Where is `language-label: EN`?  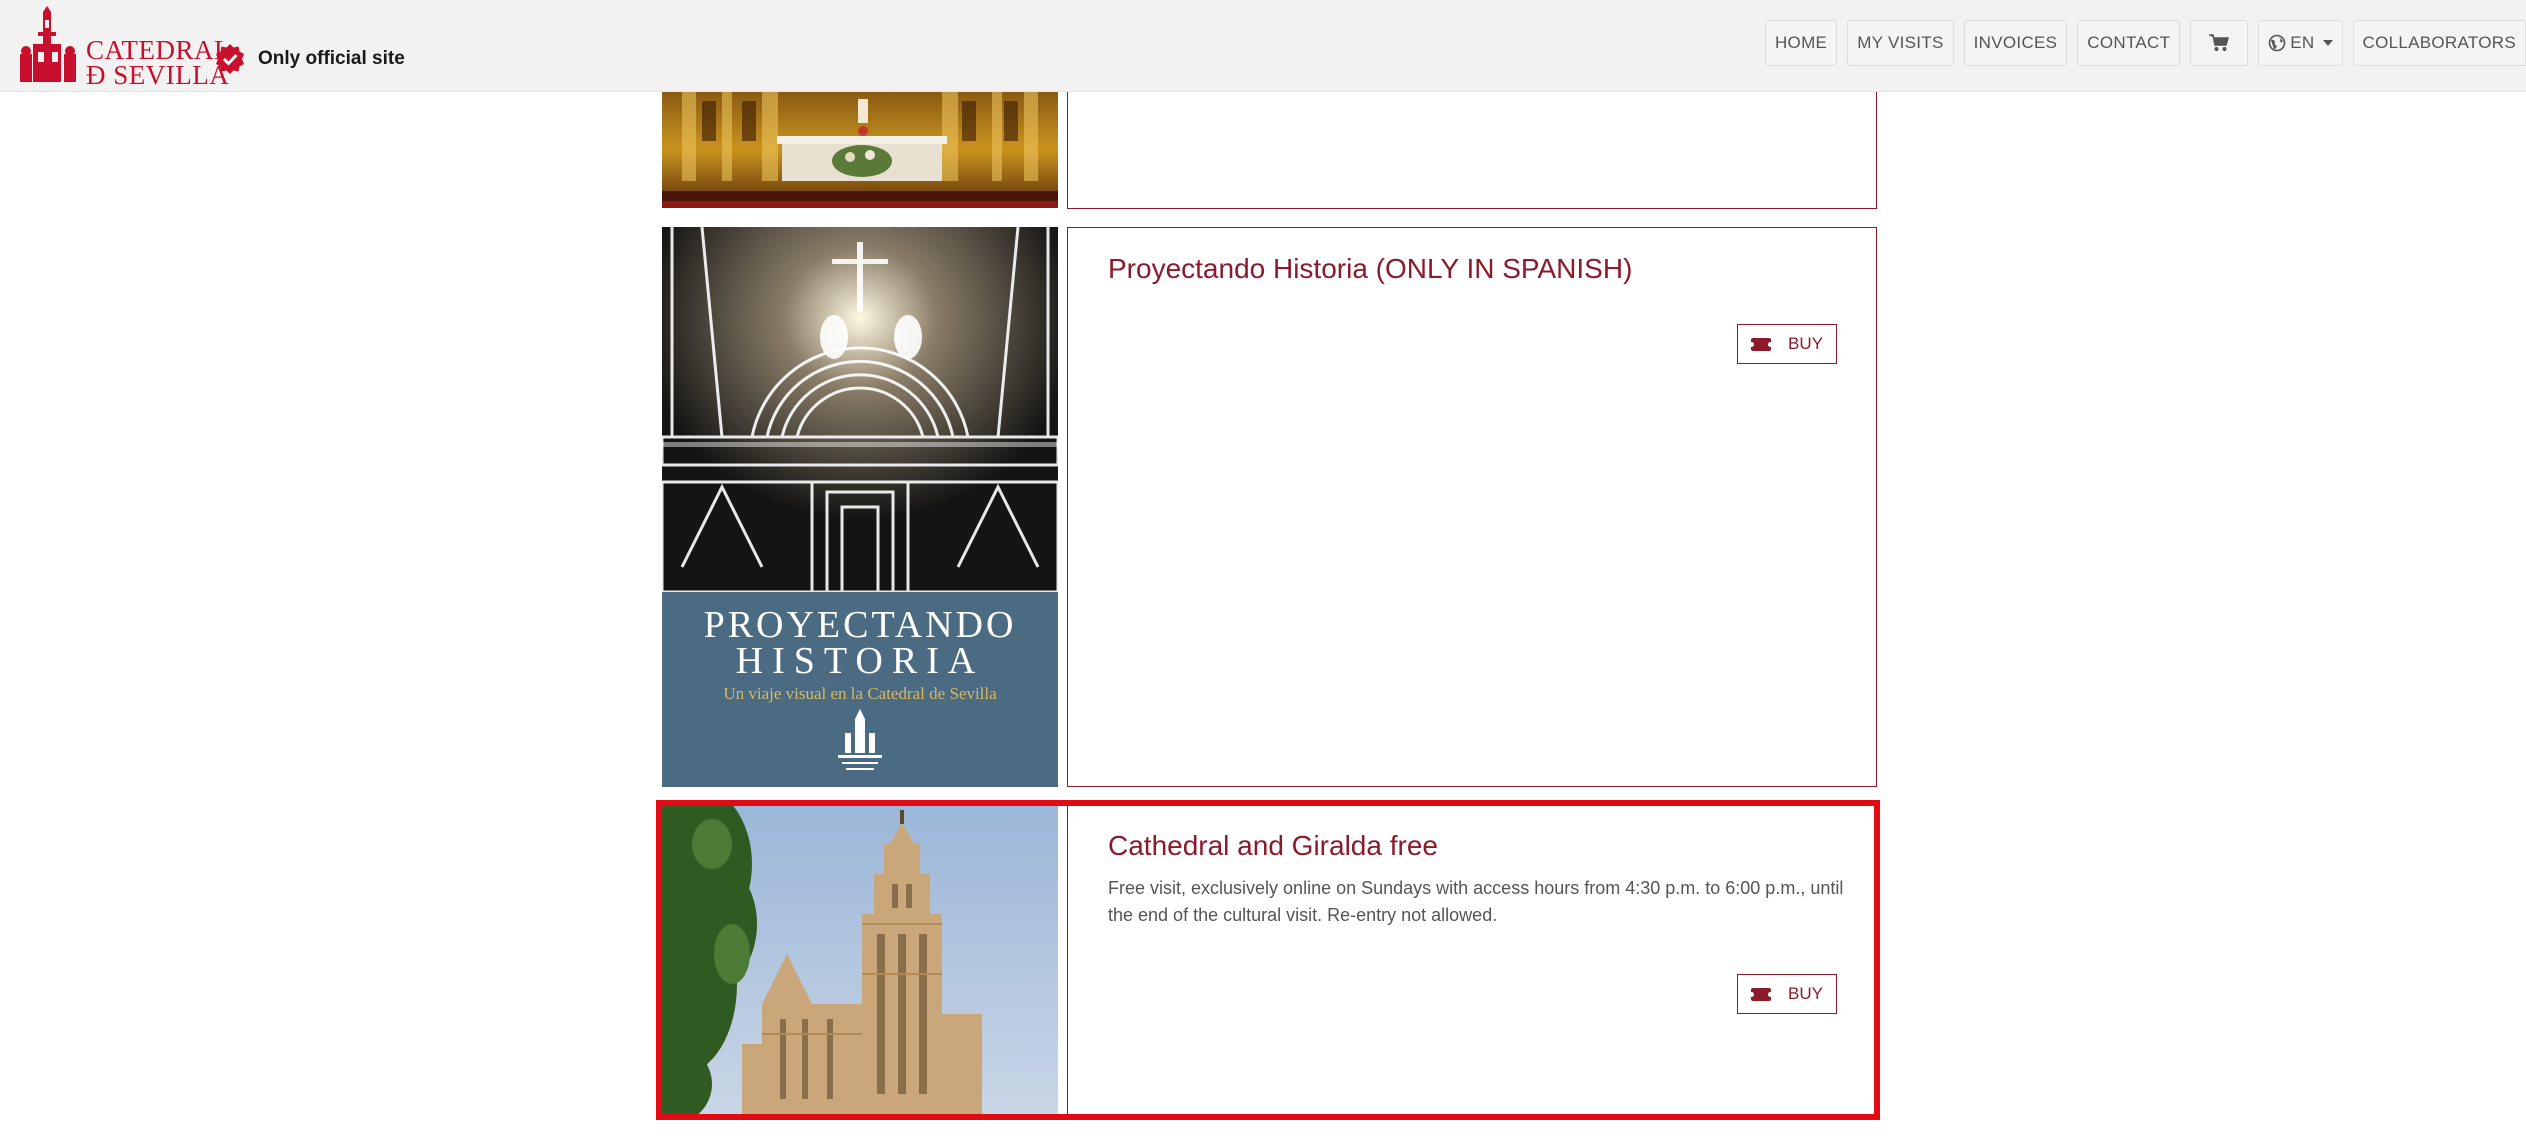 language-label: EN is located at coordinates (2302, 42).